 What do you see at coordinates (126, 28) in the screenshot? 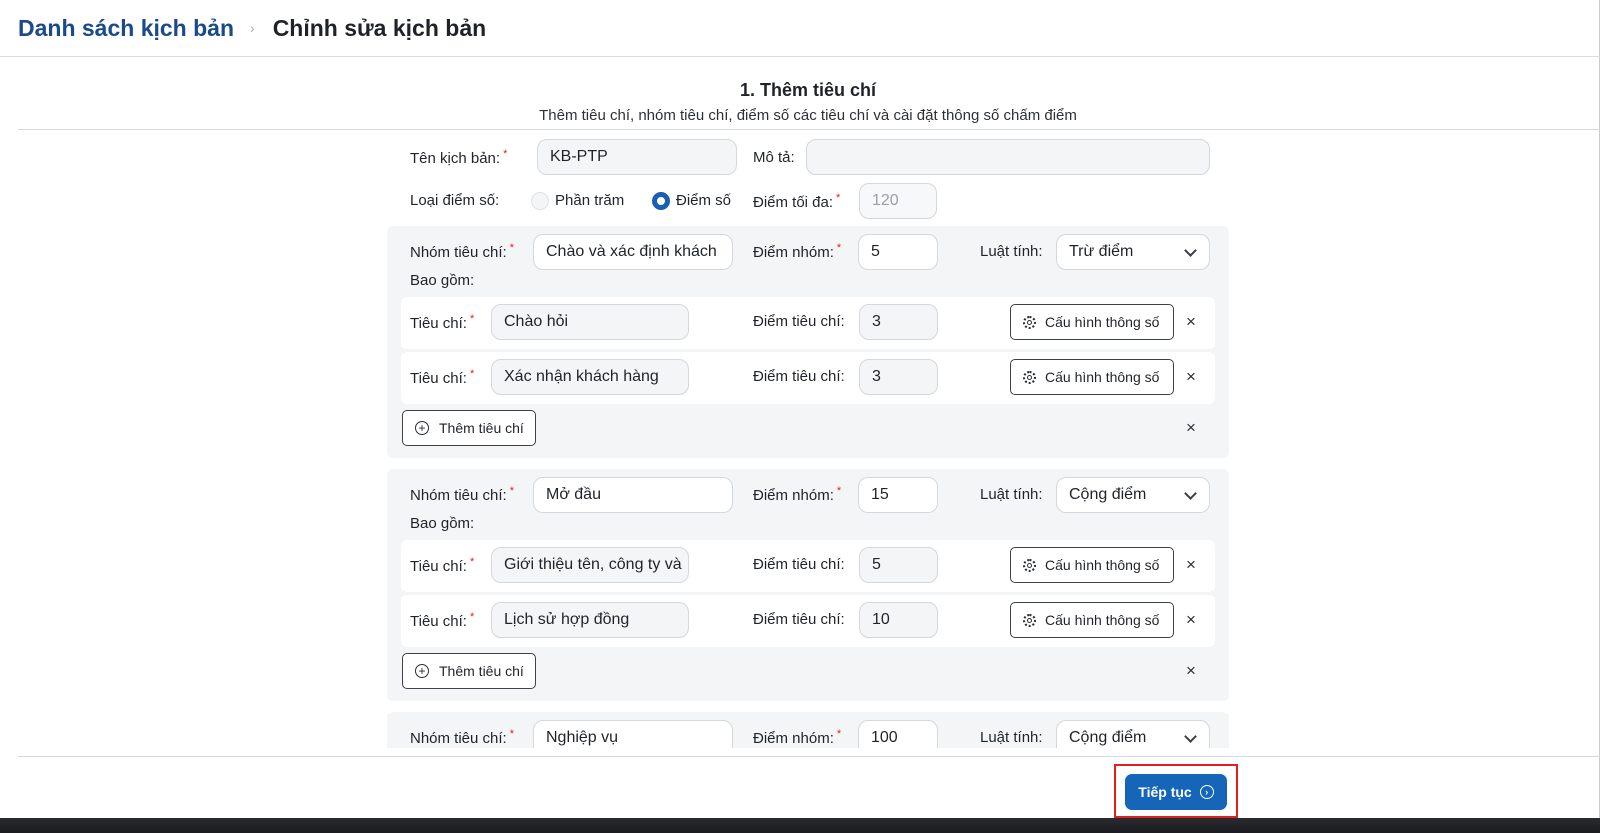
I see `breadcrumb-link-scenario-list: Danh sách kịch bản` at bounding box center [126, 28].